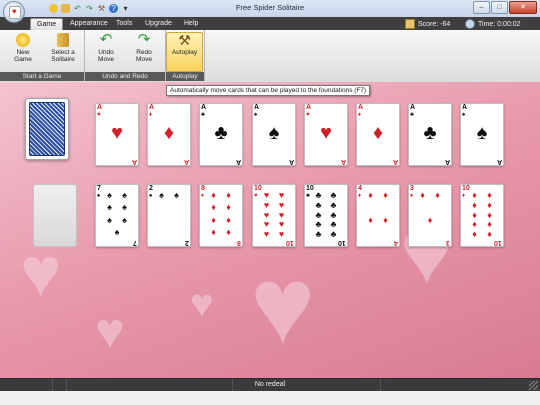  I want to click on tableau-card: 3 ♦ 3 ♦ ♦ ♦, so click(430, 215).